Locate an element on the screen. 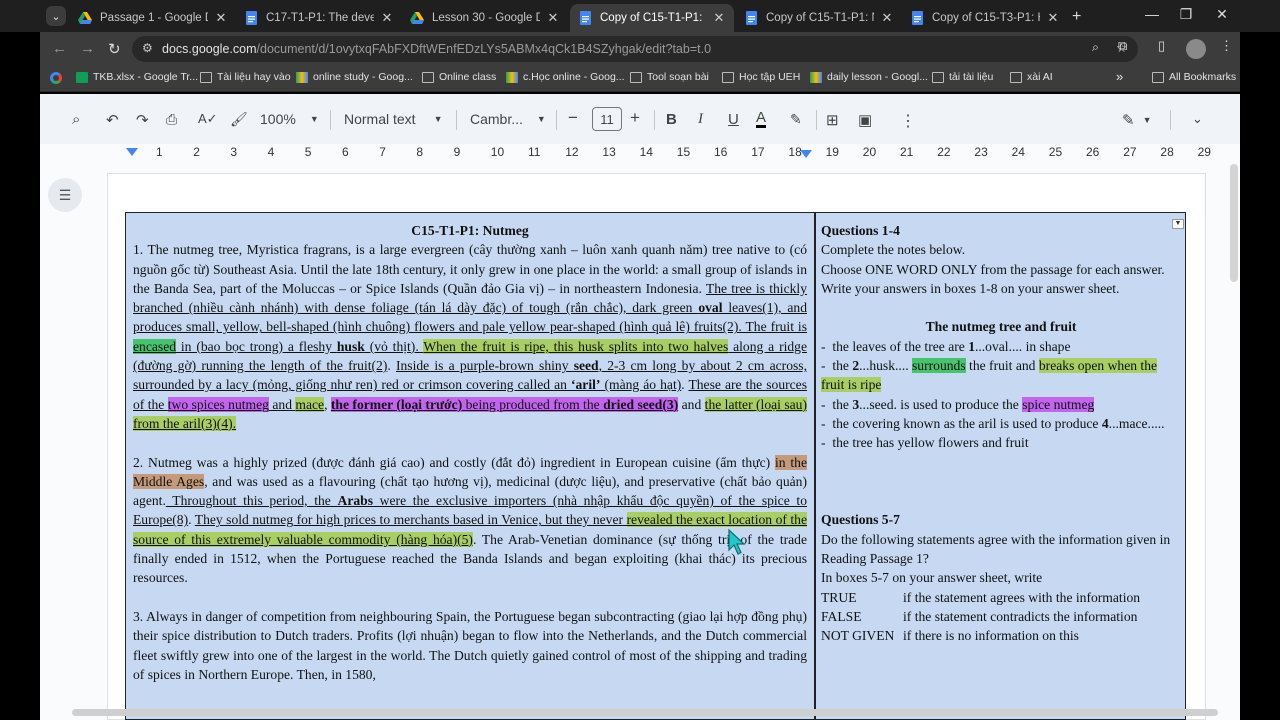 This screenshot has width=1280, height=720. ruler-tick-label: 20 is located at coordinates (869, 152).